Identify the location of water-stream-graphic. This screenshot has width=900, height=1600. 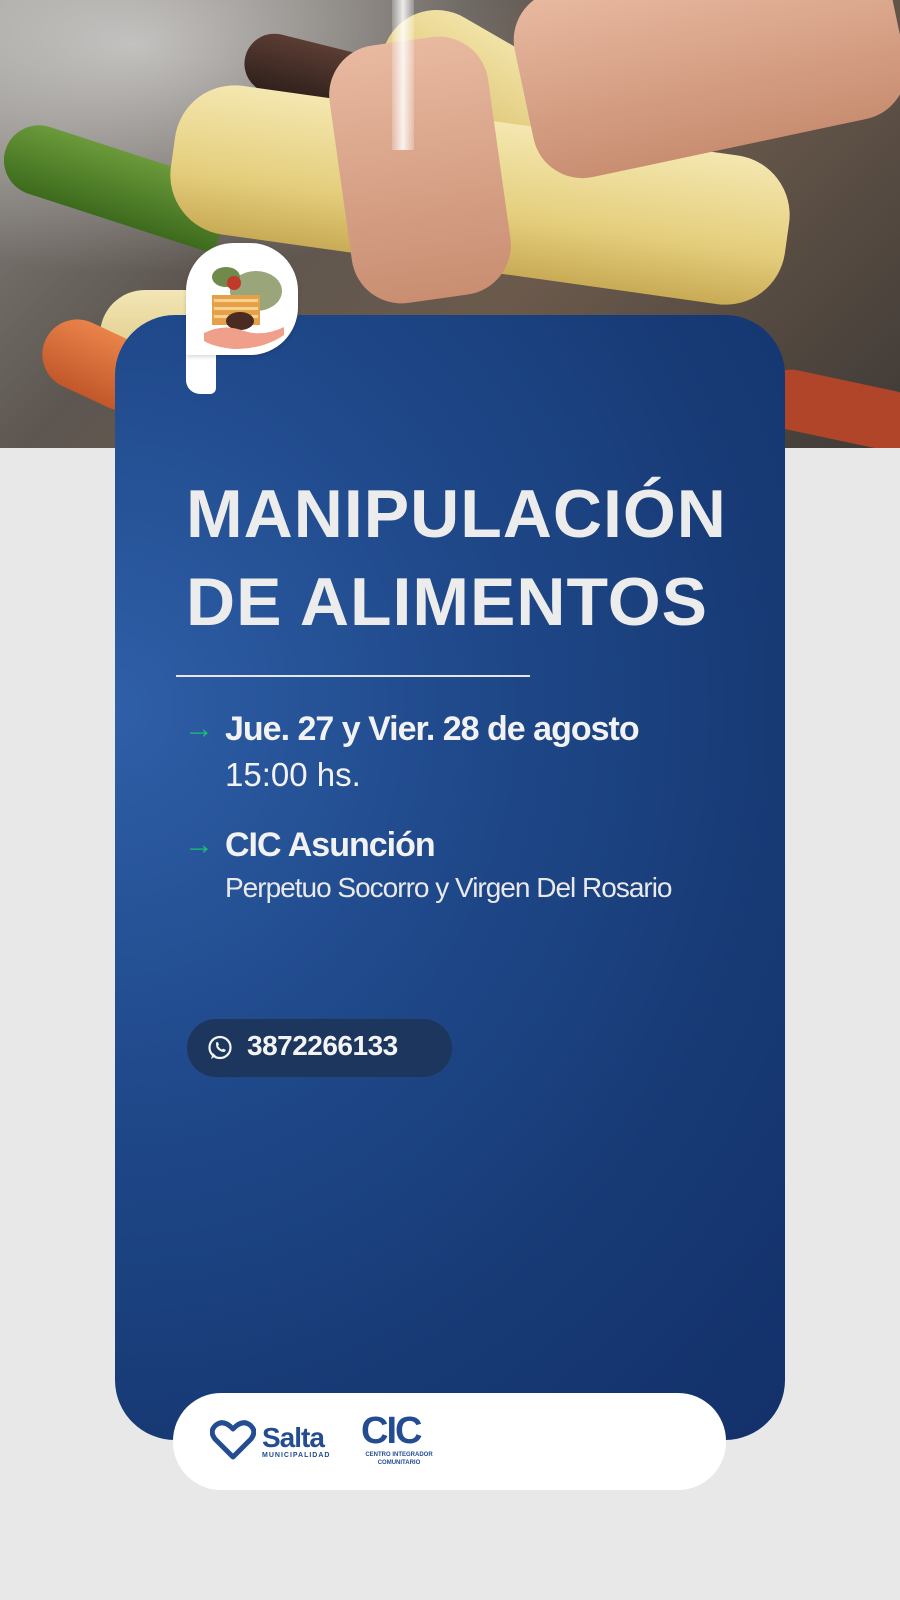
(403, 75).